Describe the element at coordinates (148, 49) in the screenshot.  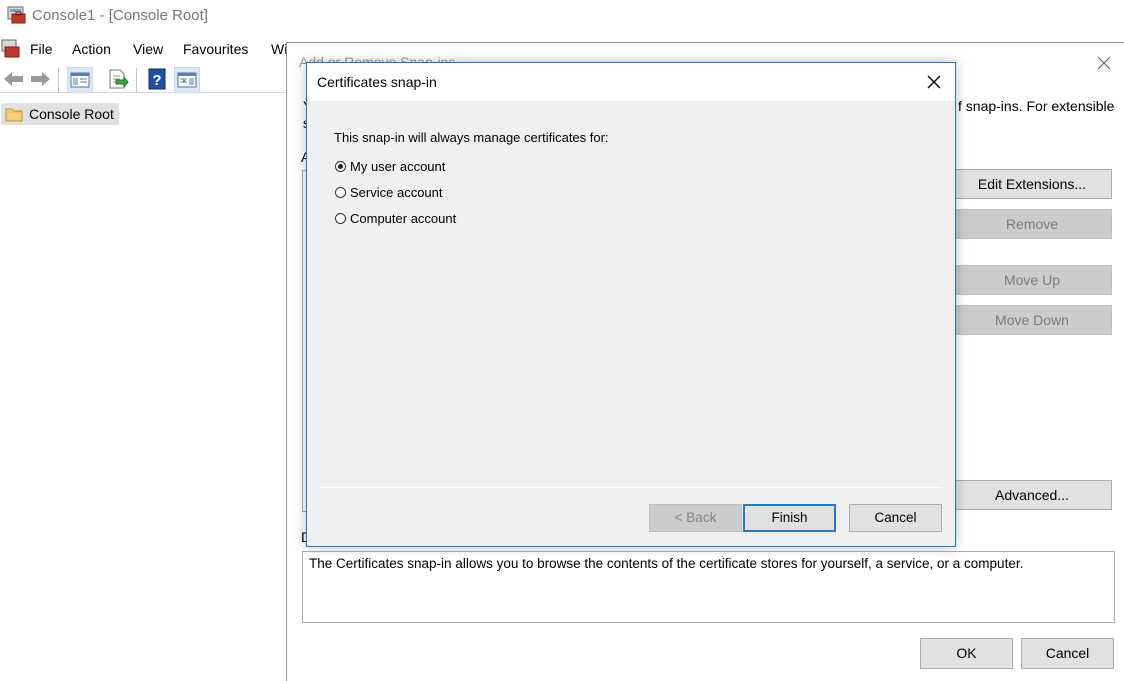
I see `menu-view: View` at that location.